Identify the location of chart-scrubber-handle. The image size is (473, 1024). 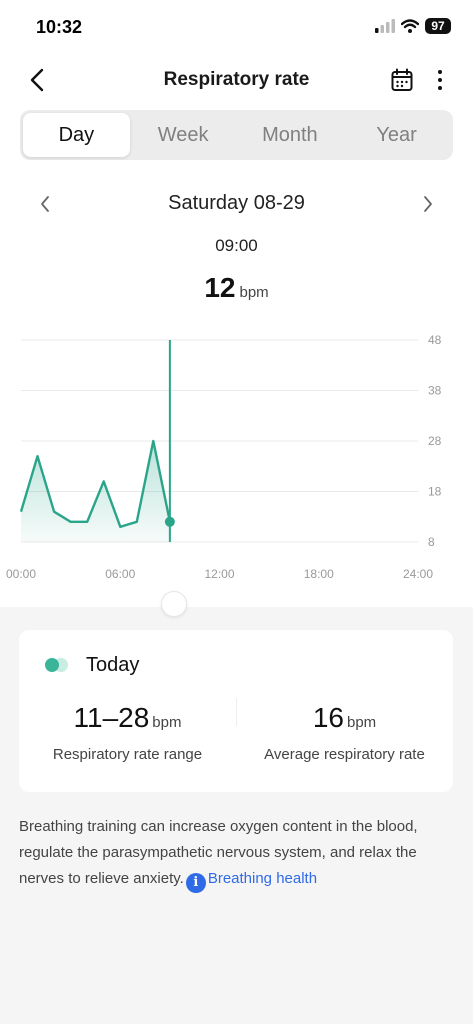
(174, 604).